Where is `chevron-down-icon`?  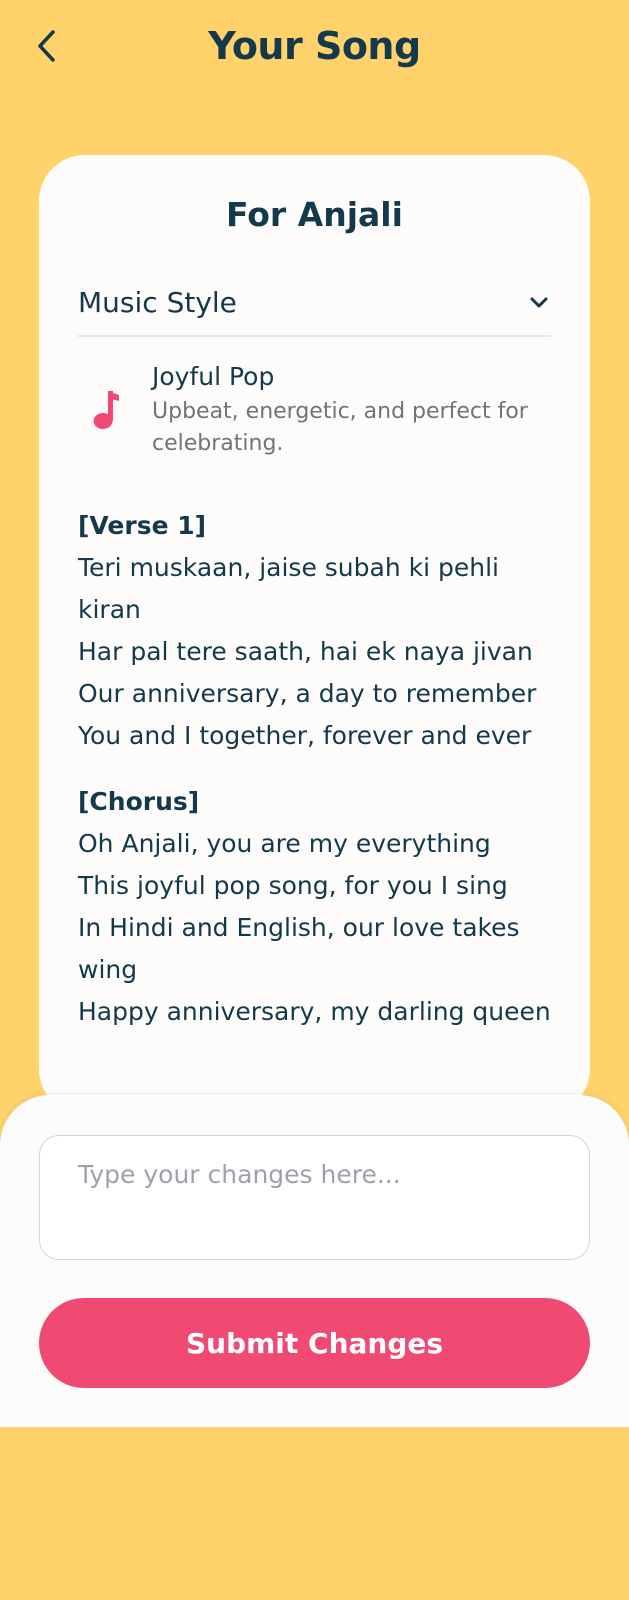 chevron-down-icon is located at coordinates (539, 302).